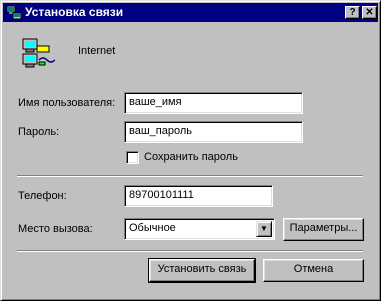 This screenshot has height=301, width=381. I want to click on phone-field: 89700101111, so click(198, 196).